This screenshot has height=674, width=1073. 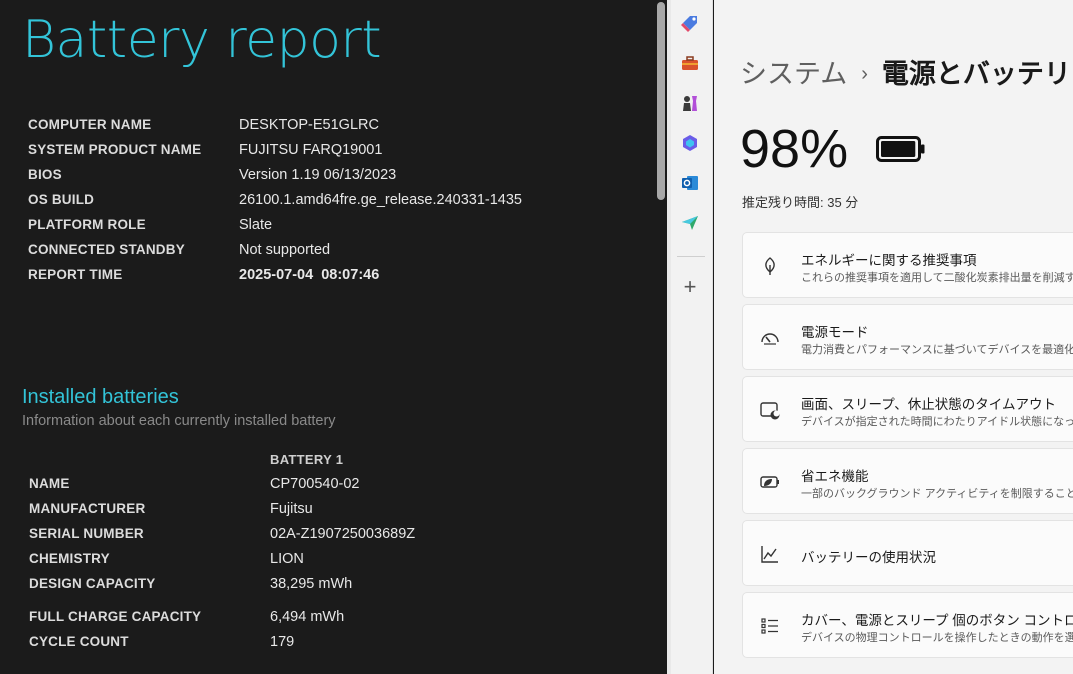 What do you see at coordinates (202, 40) in the screenshot?
I see `report-title: Battery report` at bounding box center [202, 40].